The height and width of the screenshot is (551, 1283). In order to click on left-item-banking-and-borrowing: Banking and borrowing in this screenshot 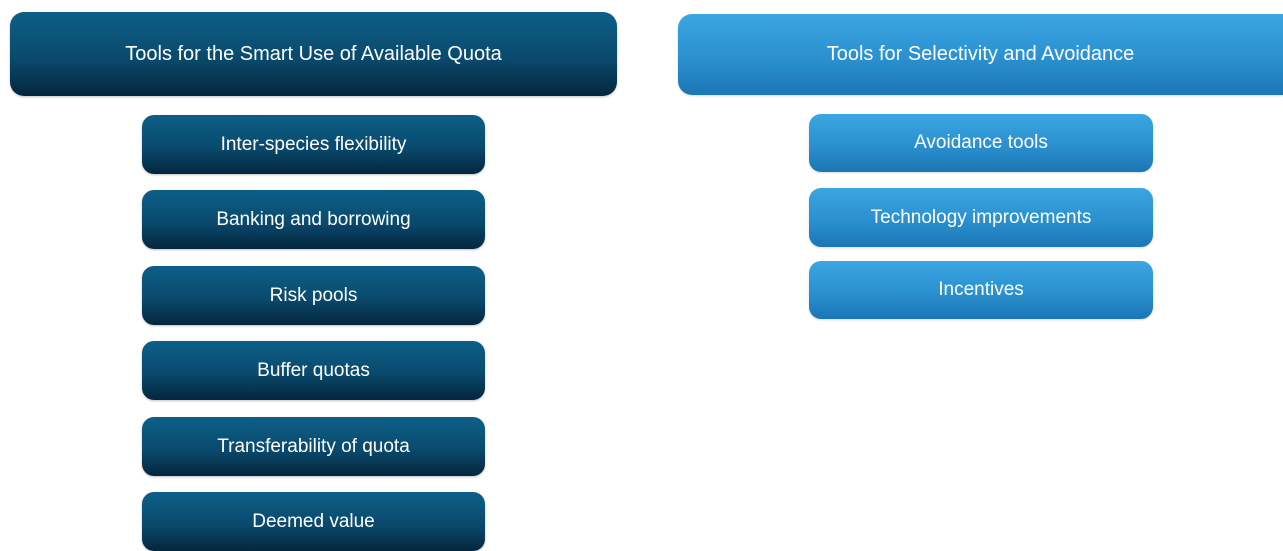, I will do `click(313, 219)`.